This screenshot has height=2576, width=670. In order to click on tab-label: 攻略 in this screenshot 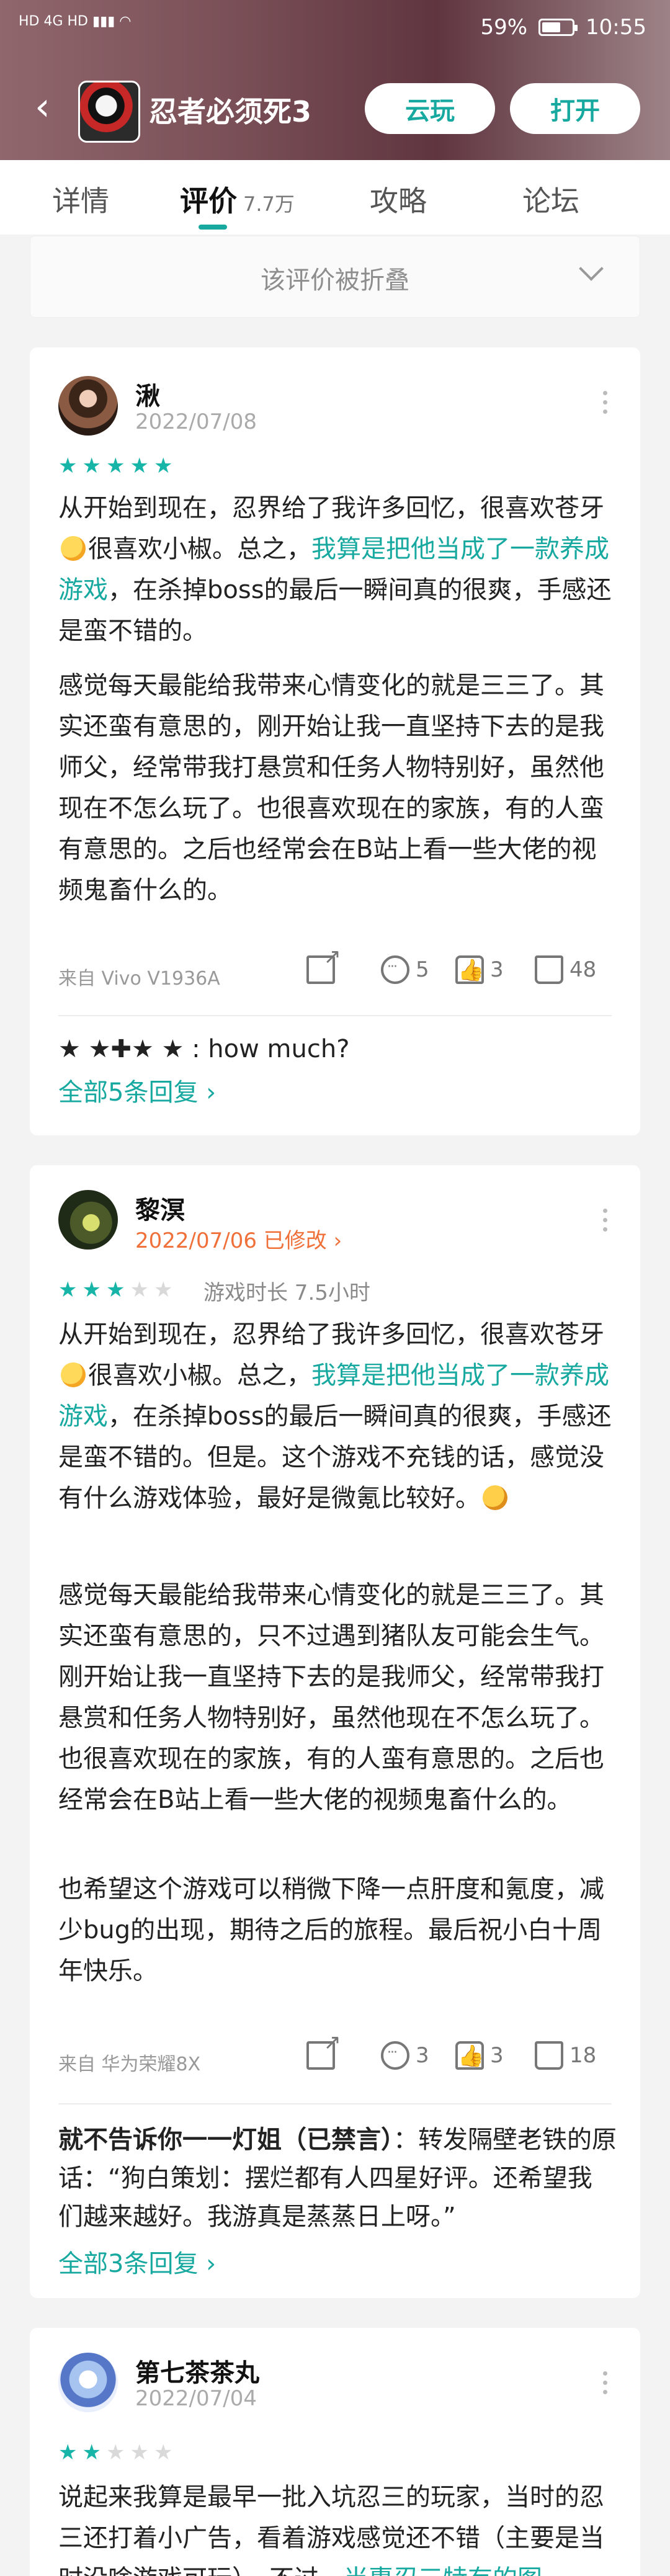, I will do `click(398, 201)`.